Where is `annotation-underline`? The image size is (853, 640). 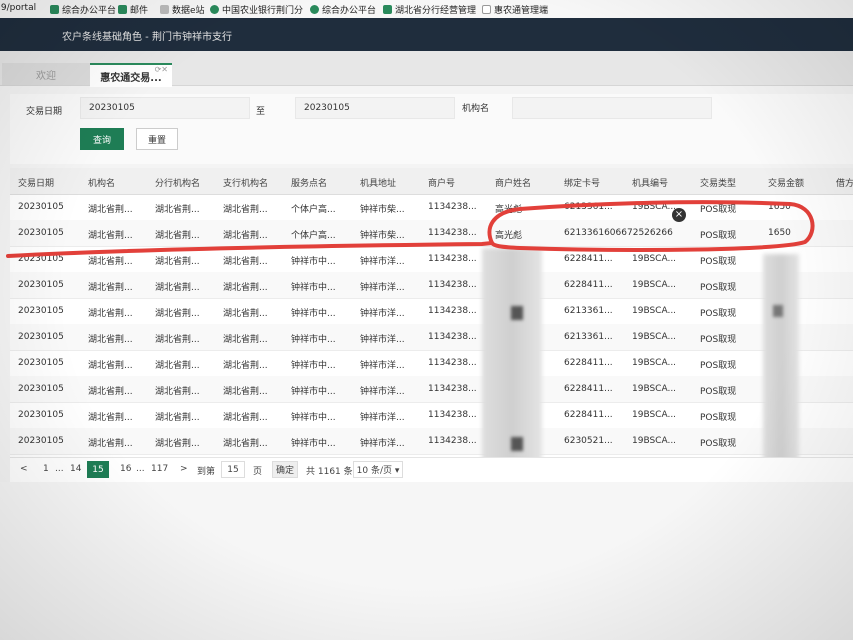 annotation-underline is located at coordinates (250, 249).